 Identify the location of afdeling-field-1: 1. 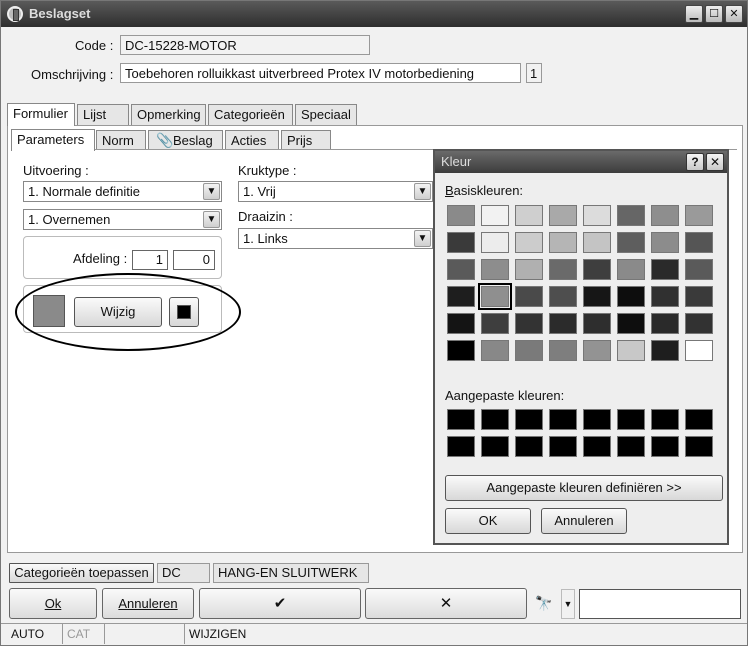
(150, 260).